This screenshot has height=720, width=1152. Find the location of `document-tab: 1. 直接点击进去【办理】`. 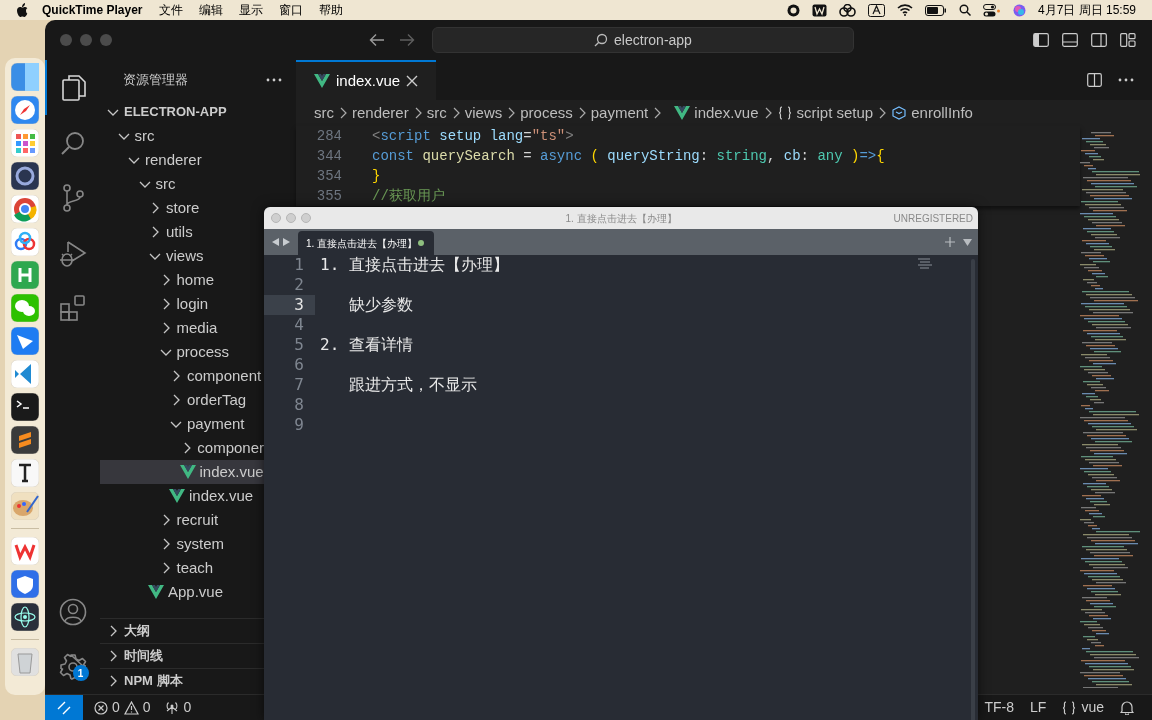

document-tab: 1. 直接点击进去【办理】 is located at coordinates (366, 243).